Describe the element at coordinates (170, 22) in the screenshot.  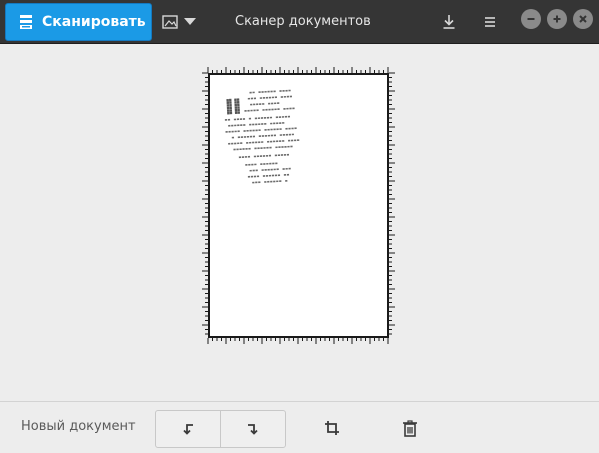
I see `image-icon` at that location.